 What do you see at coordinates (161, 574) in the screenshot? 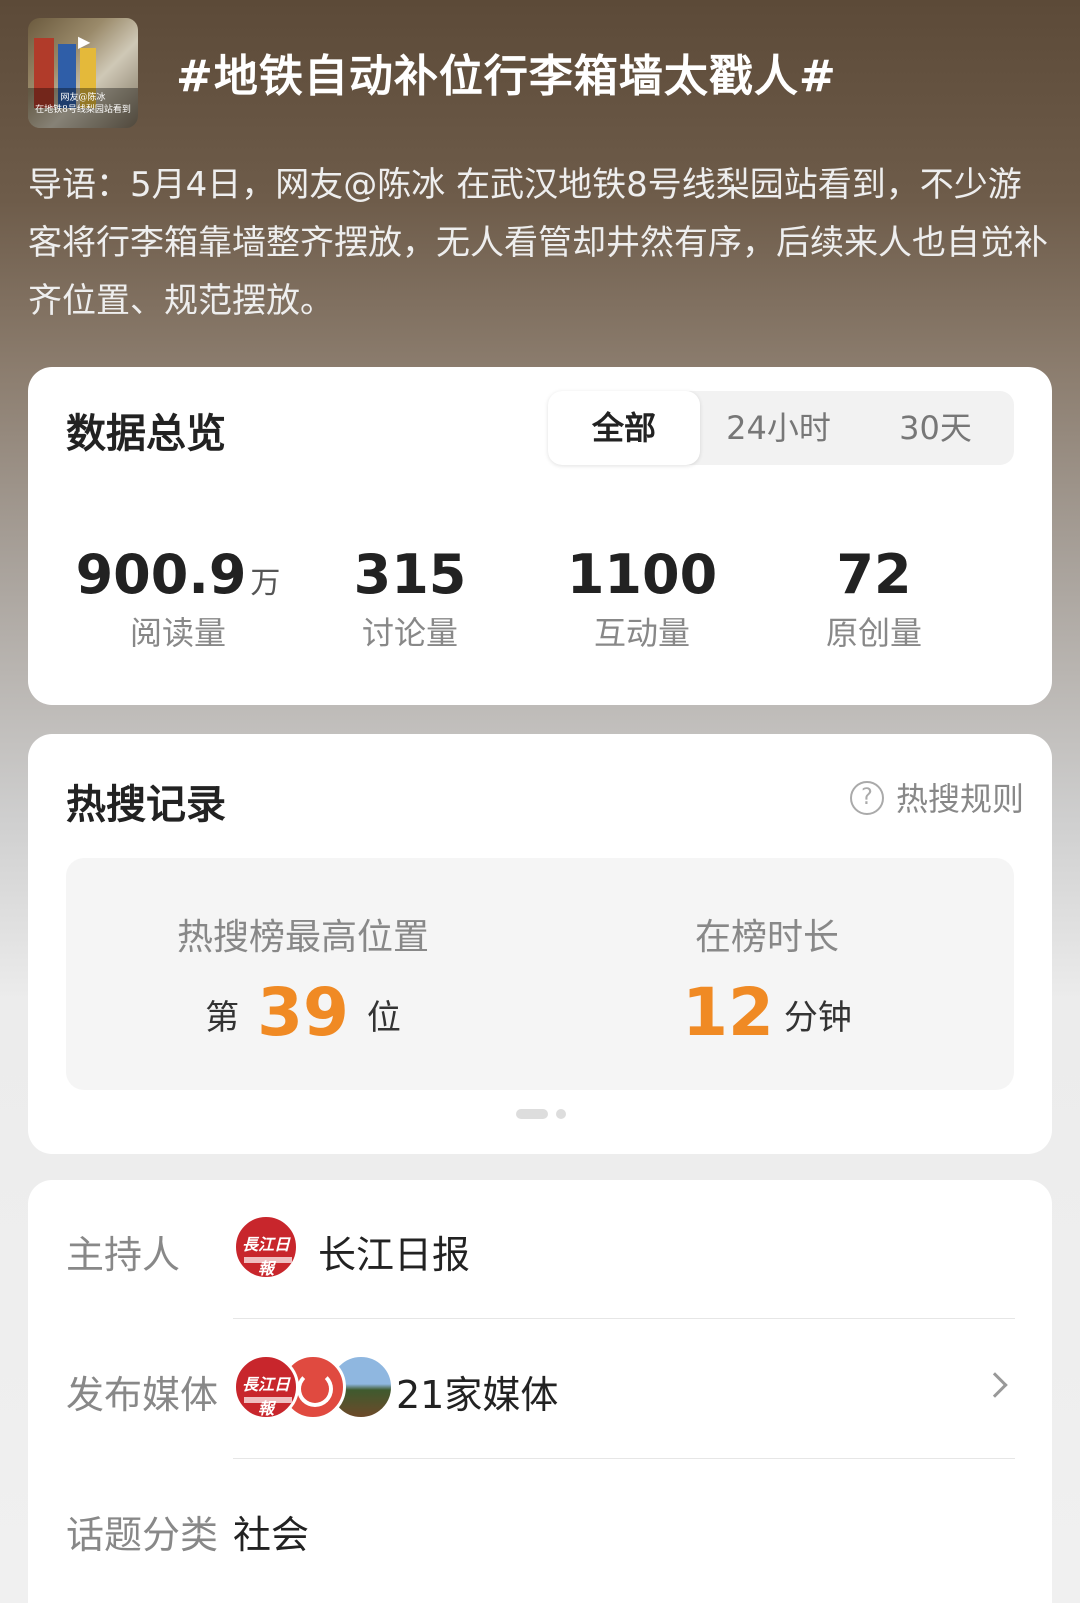
I see `stat-value: 900.9` at bounding box center [161, 574].